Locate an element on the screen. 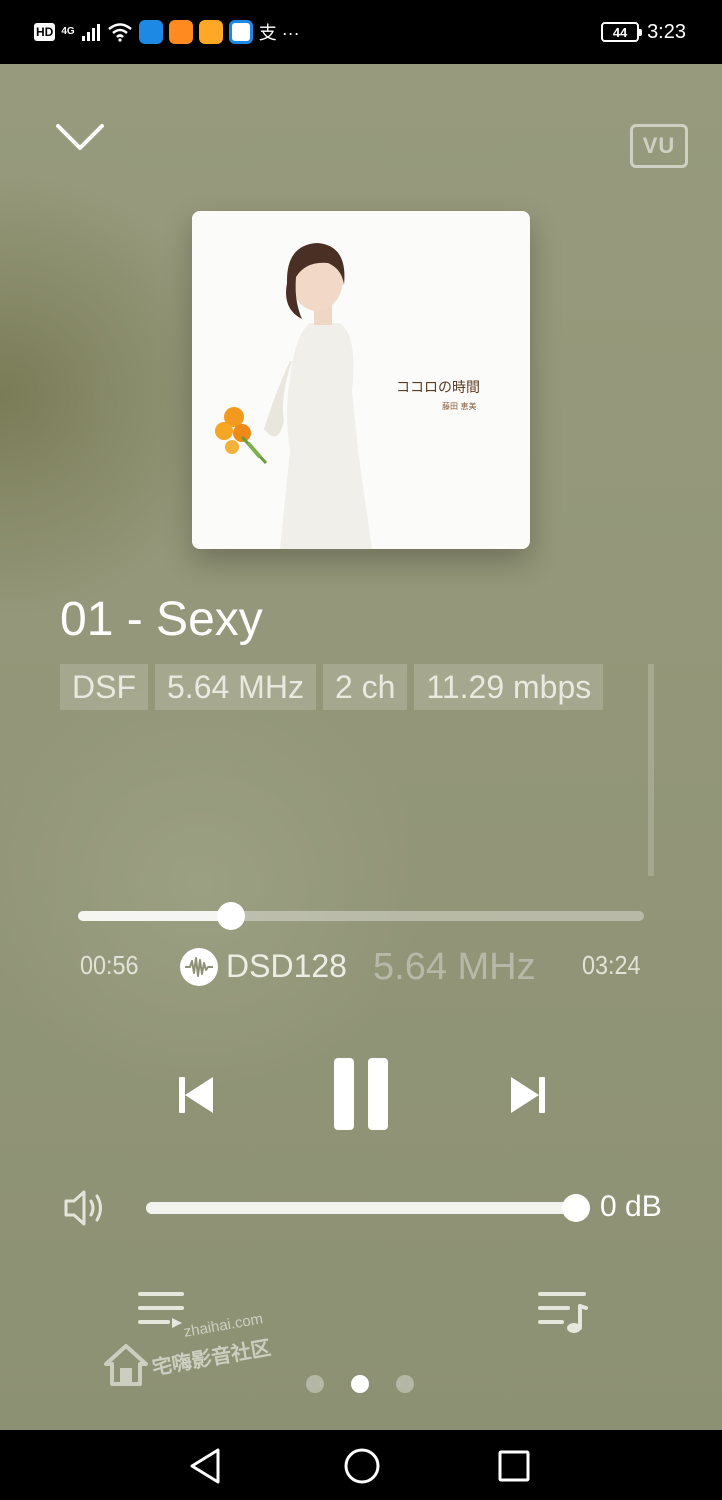 This screenshot has height=1500, width=722. status-extra-text: 支 ··· is located at coordinates (279, 33).